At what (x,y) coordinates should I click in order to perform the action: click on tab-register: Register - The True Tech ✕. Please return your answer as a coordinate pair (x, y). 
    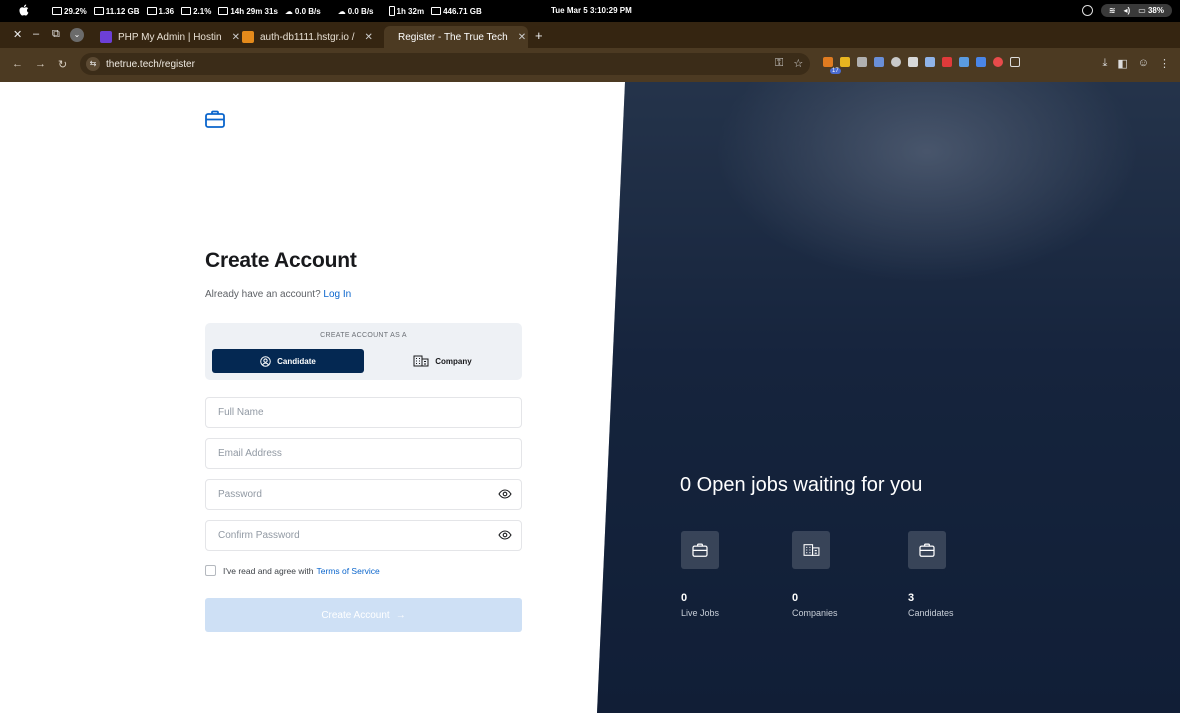
    Looking at the image, I should click on (456, 37).